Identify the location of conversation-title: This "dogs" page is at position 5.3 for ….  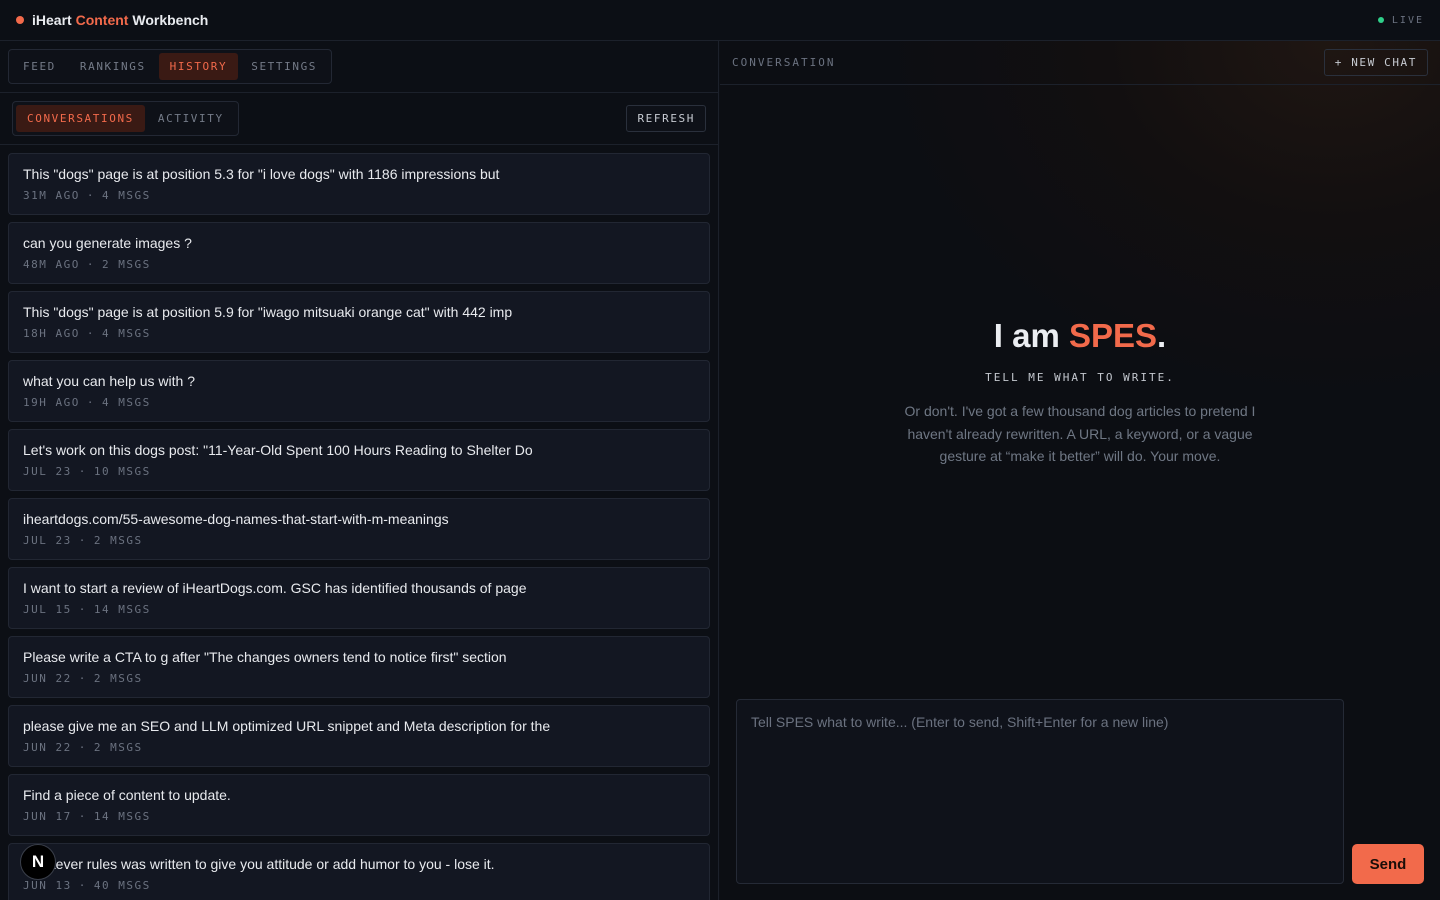
(261, 174).